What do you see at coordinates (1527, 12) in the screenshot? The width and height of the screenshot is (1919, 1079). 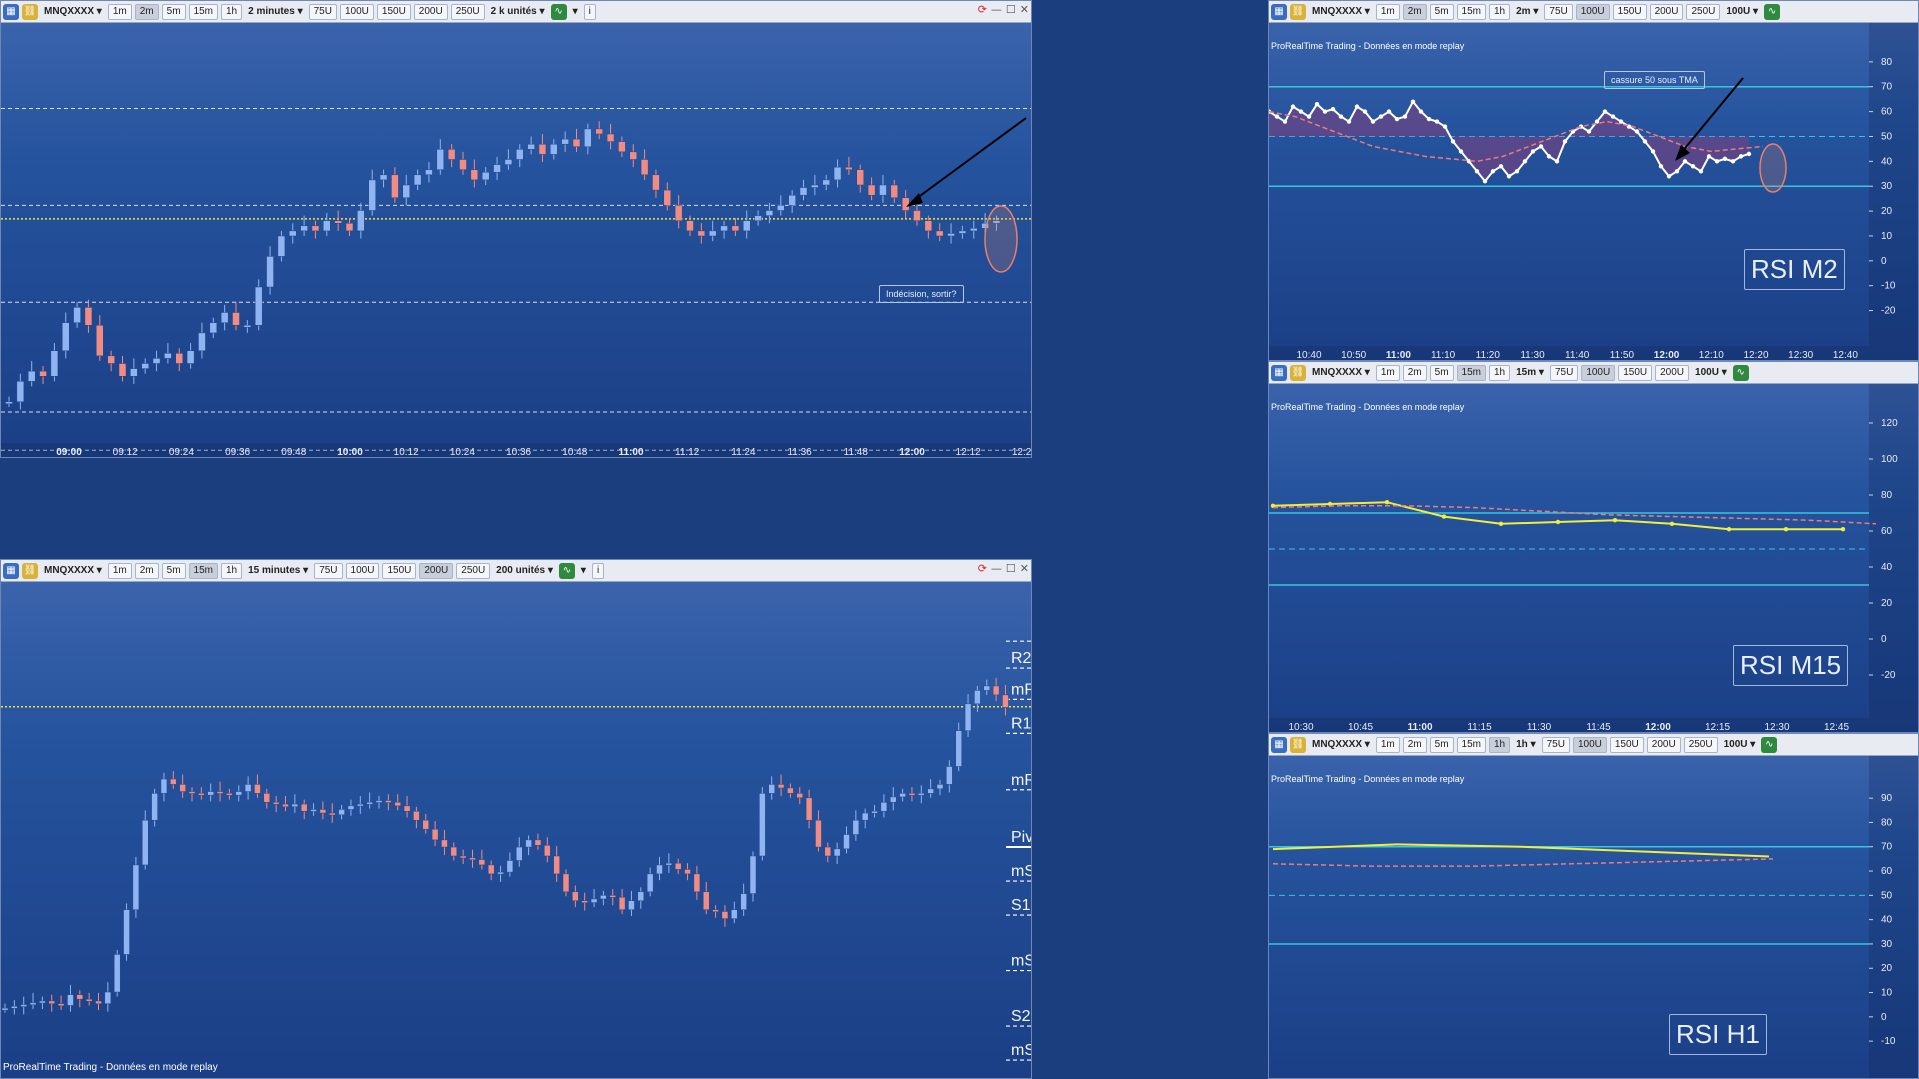 I see `tf-select: 2m ▾` at bounding box center [1527, 12].